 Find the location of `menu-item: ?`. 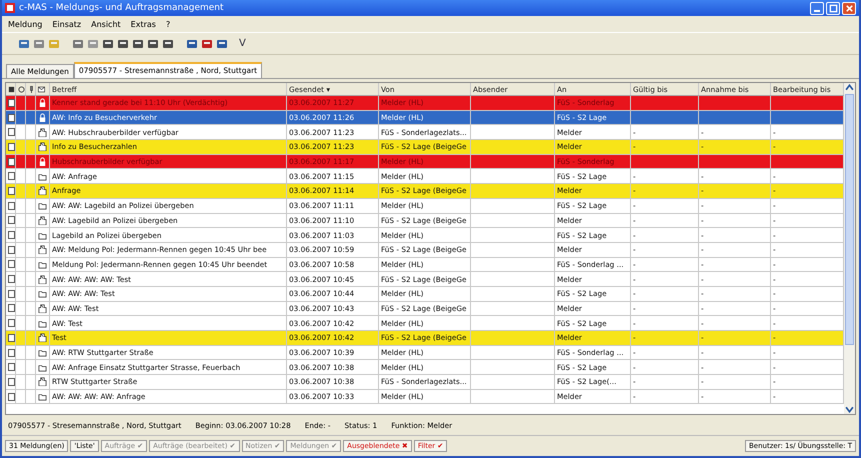

menu-item: ? is located at coordinates (168, 24).